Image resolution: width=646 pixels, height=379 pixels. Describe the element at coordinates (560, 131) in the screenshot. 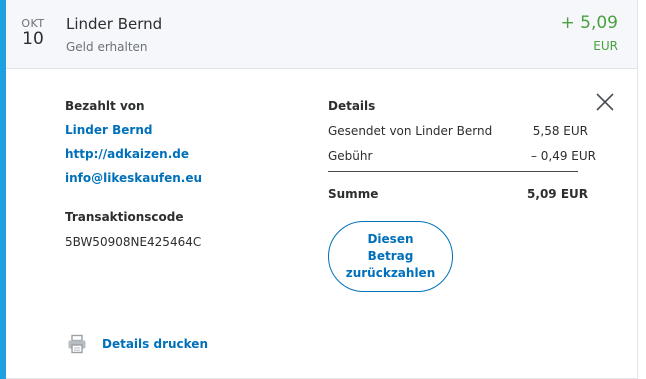

I see `sent-from-value: 5,58 EUR` at that location.